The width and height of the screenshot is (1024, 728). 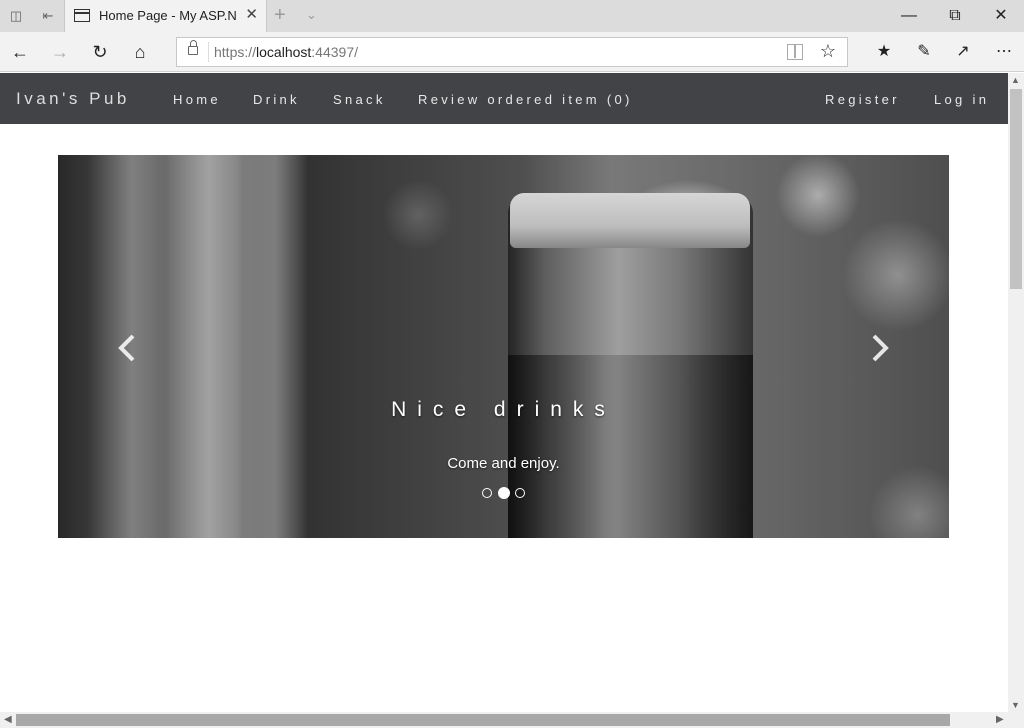 I want to click on scroll-left-icon: ◀, so click(x=8, y=719).